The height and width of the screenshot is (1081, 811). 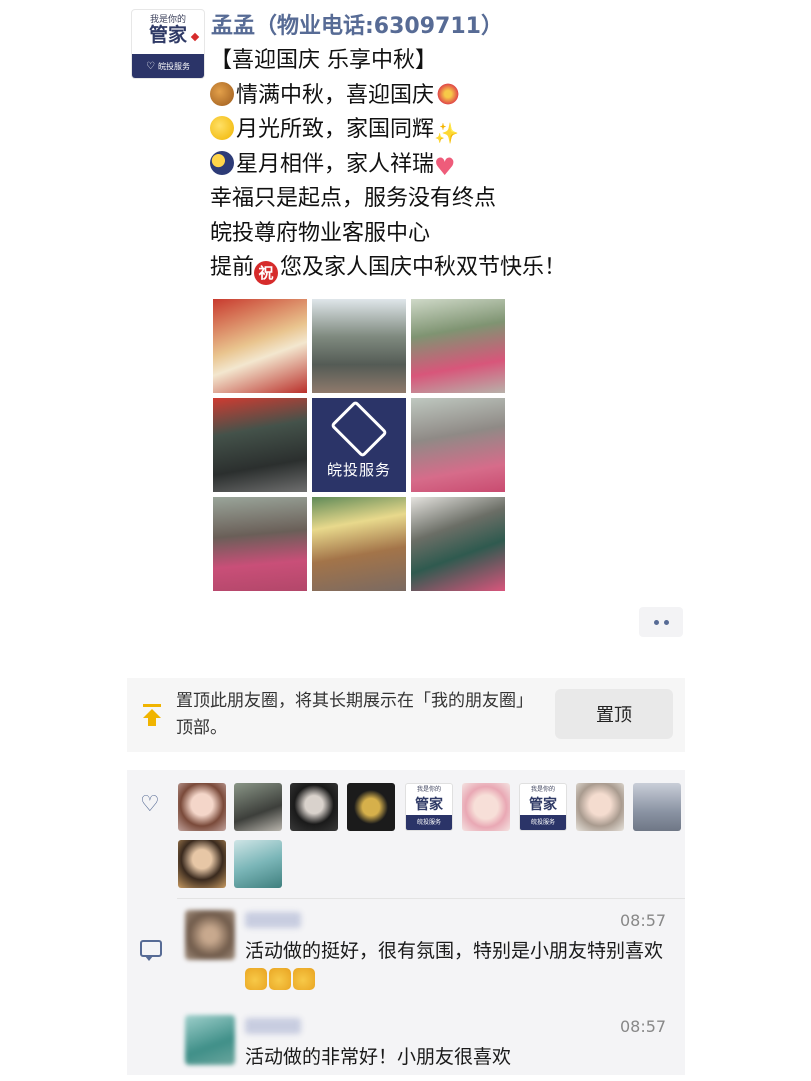 I want to click on crescent-moon-icon, so click(x=222, y=162).